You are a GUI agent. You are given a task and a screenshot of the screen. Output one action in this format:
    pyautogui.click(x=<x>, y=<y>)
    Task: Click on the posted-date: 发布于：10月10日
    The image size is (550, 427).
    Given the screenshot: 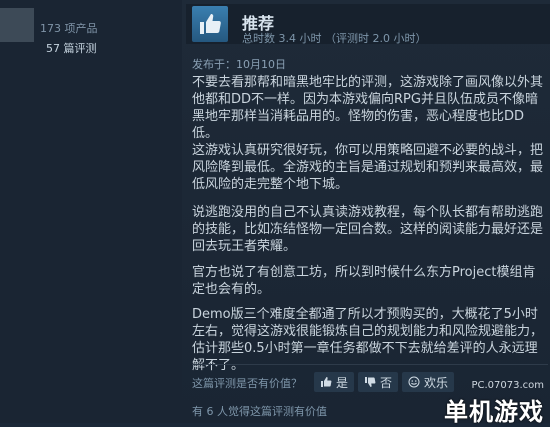 What is the action you would take?
    pyautogui.click(x=239, y=64)
    